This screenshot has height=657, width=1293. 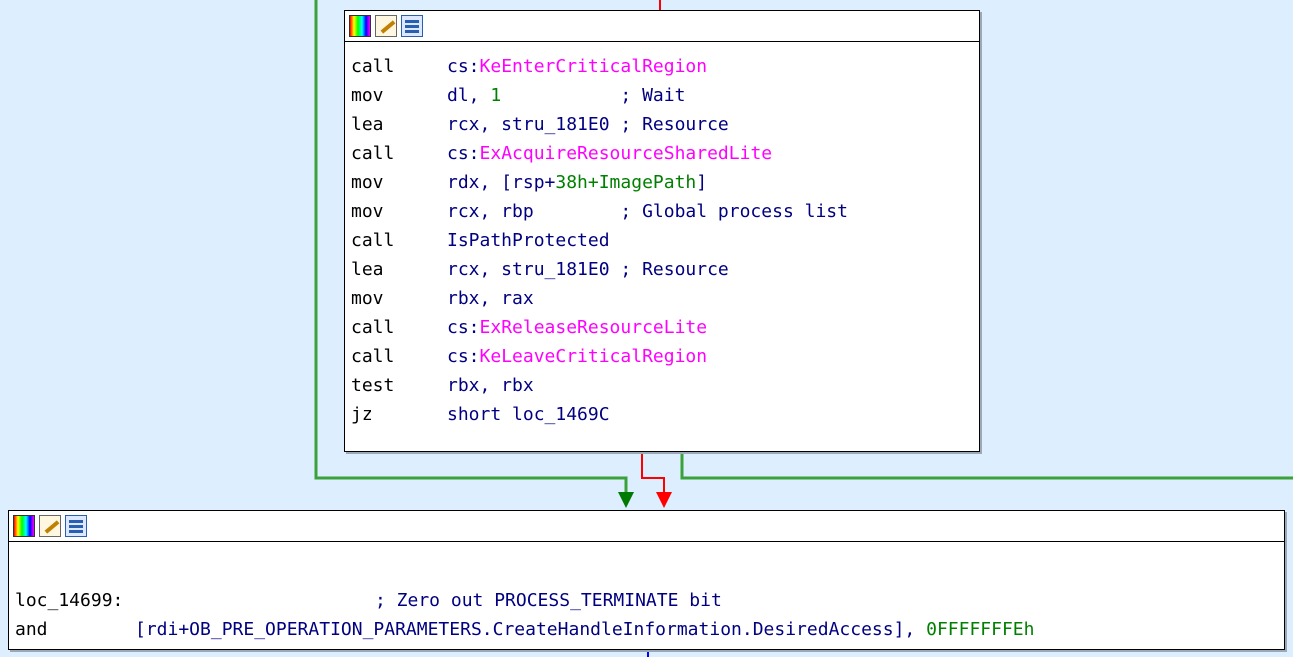 What do you see at coordinates (468, 95) in the screenshot?
I see `operand: dl,` at bounding box center [468, 95].